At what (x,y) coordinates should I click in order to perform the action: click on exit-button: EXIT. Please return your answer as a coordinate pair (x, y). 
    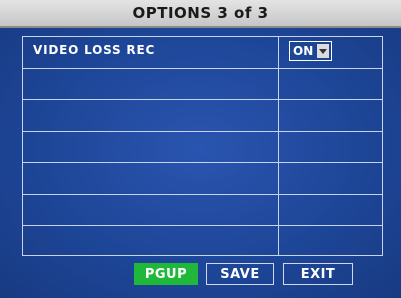
    Looking at the image, I should click on (318, 274).